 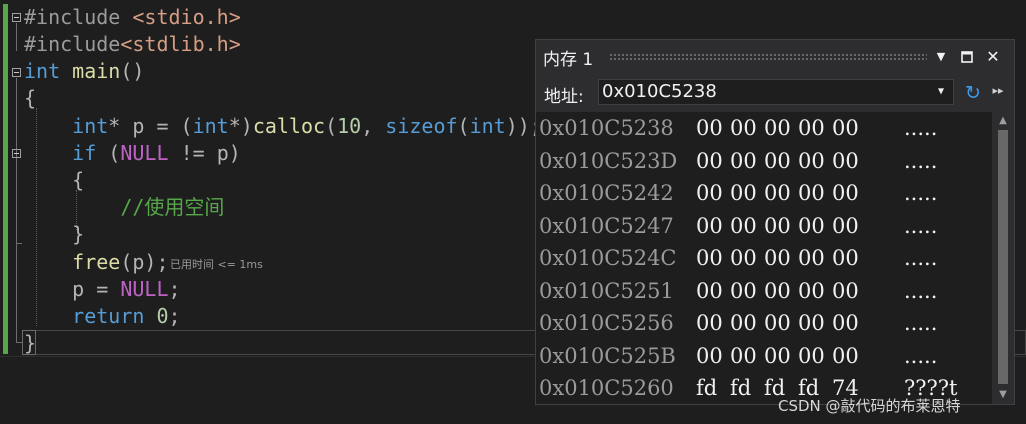 I want to click on fold-end, so click(x=19, y=243).